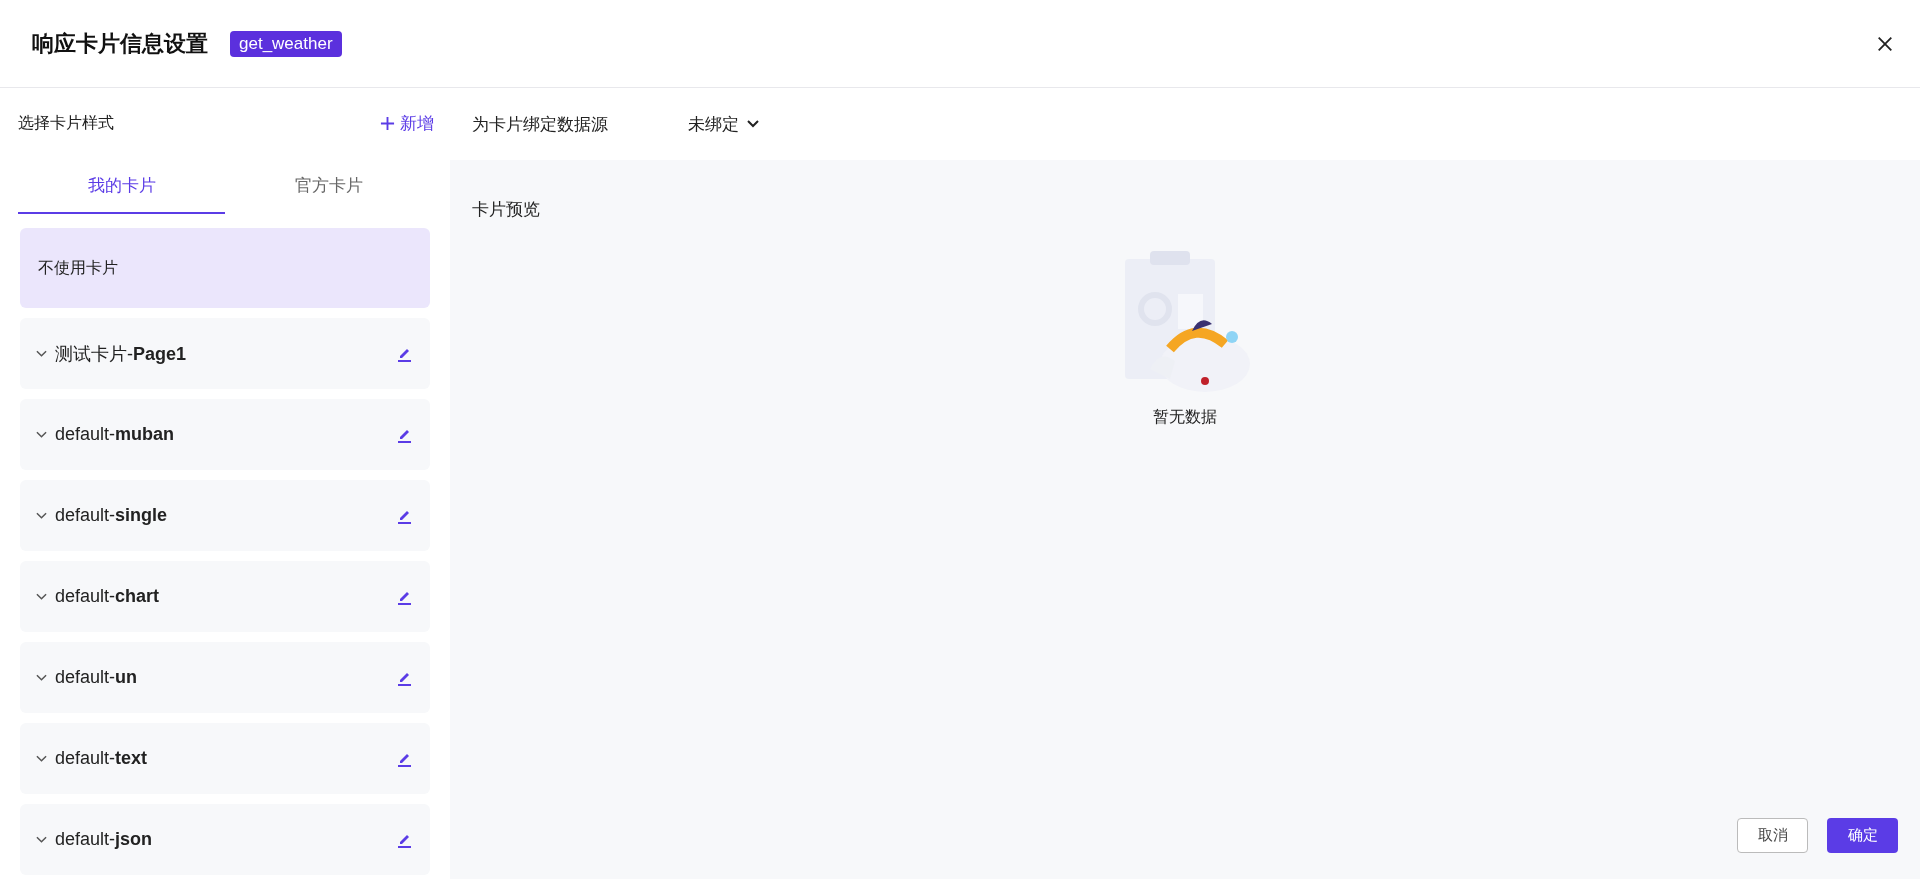 The width and height of the screenshot is (1920, 879). Describe the element at coordinates (104, 839) in the screenshot. I see `card-name: default-json` at that location.